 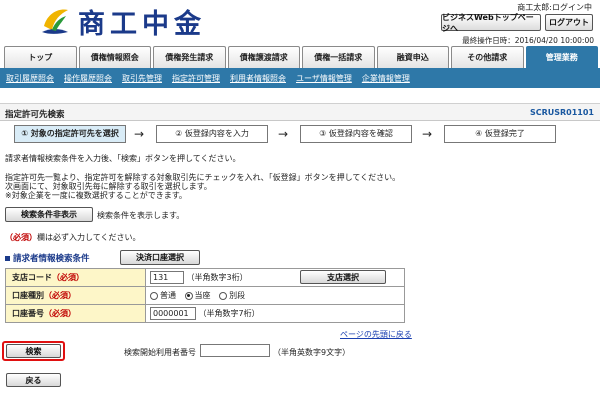 I want to click on company-logo: 商工中金, so click(x=122, y=22).